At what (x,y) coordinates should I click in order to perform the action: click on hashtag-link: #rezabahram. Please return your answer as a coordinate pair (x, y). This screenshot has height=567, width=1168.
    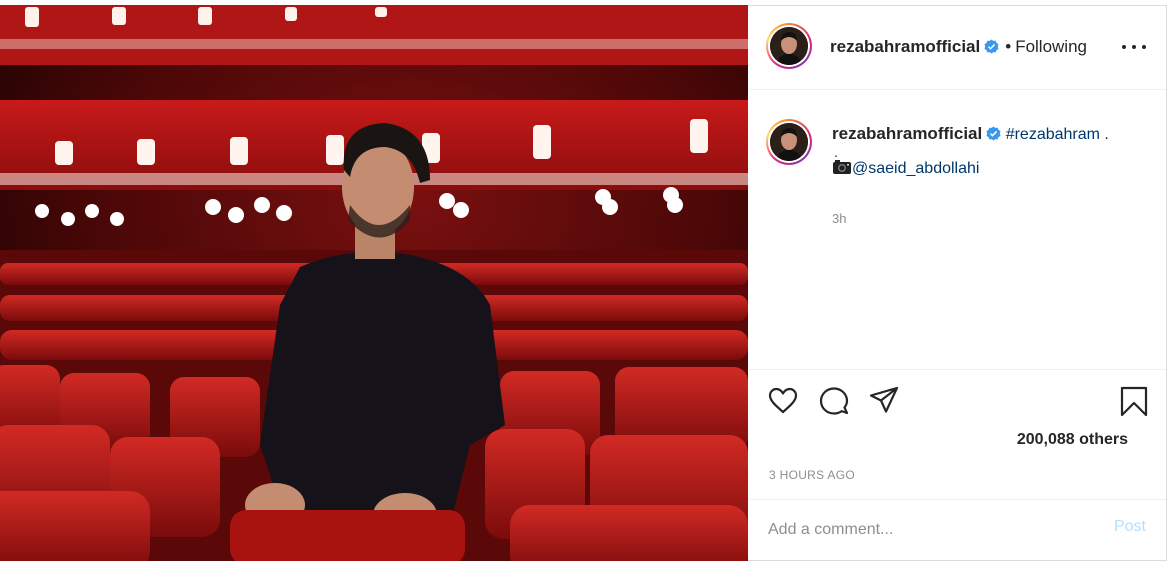
    Looking at the image, I should click on (1053, 134).